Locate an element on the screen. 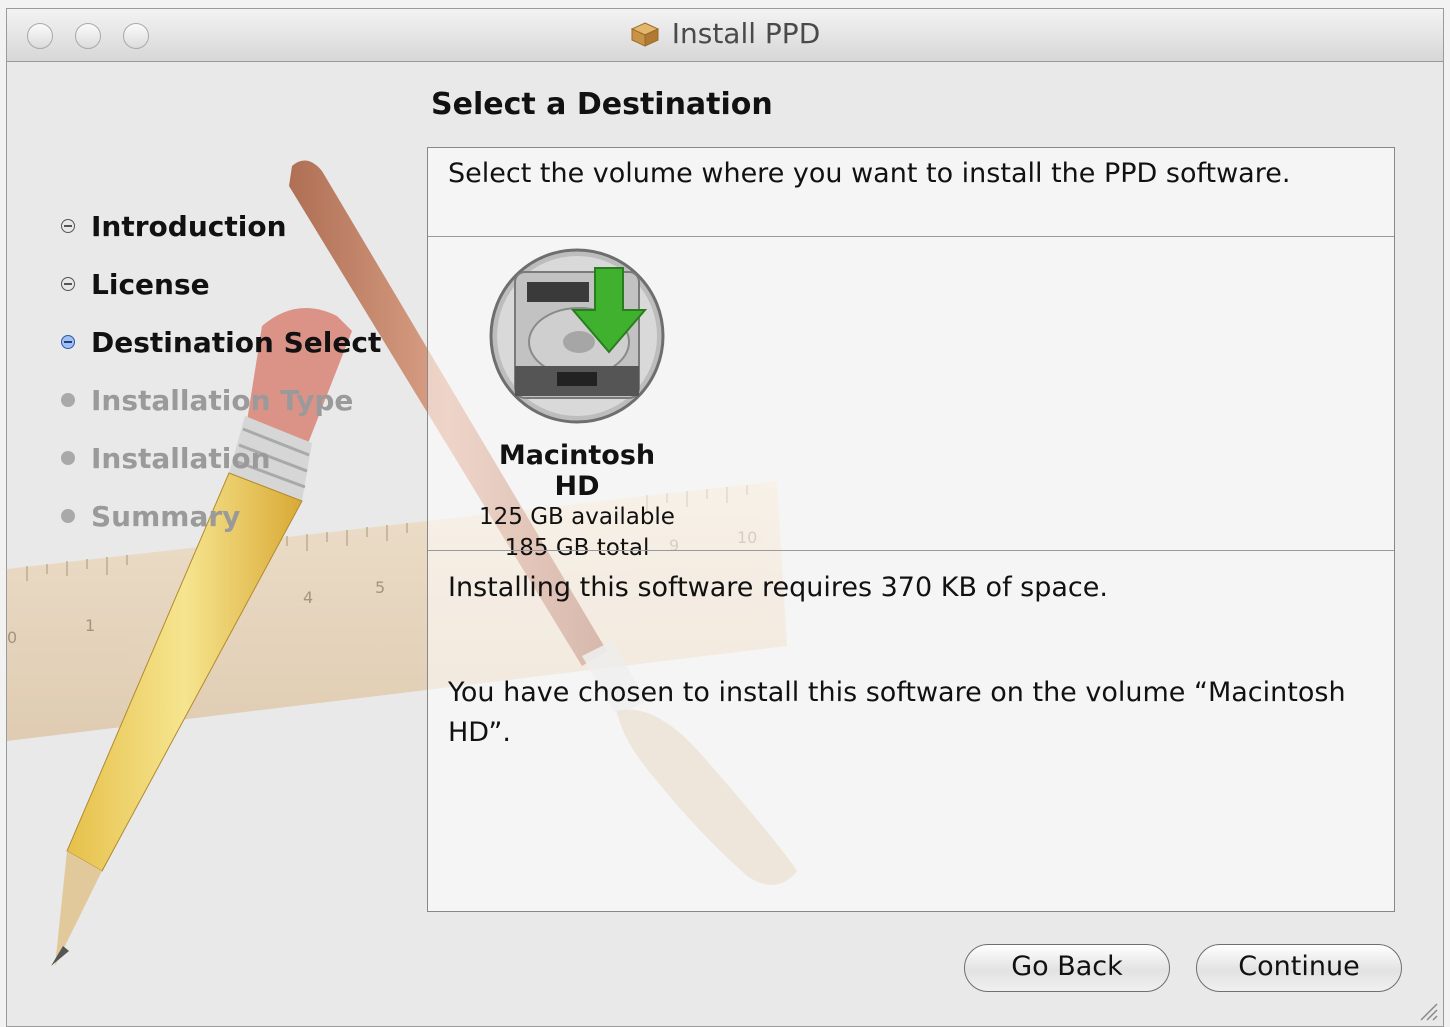 This screenshot has height=1027, width=1450. step-label: Summary is located at coordinates (166, 516).